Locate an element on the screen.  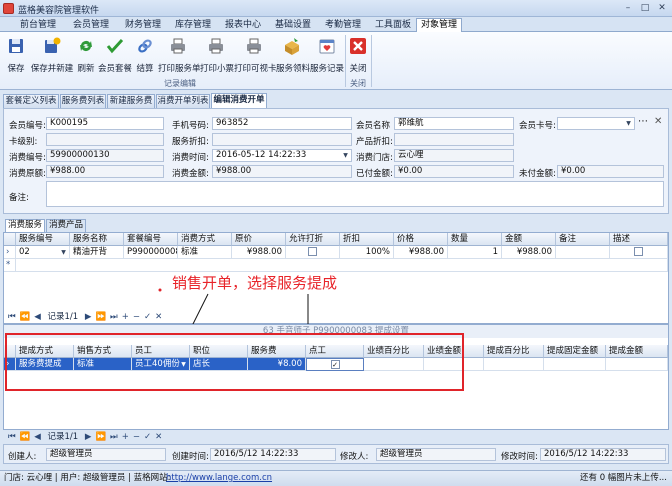
more-options-icon: ⋯ is located at coordinates (643, 121).